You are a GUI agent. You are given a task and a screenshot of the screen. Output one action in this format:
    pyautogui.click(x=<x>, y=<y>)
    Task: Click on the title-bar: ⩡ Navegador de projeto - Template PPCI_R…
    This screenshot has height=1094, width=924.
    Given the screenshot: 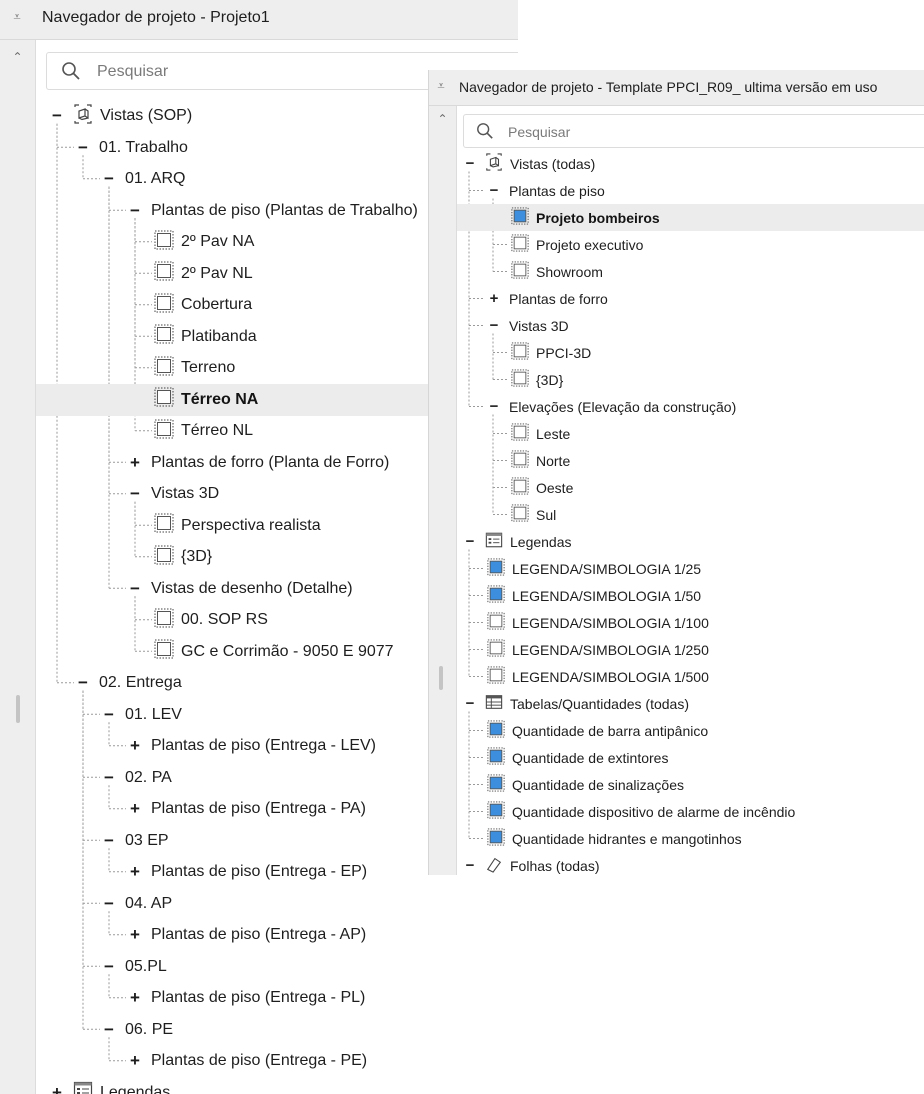 What is the action you would take?
    pyautogui.click(x=676, y=88)
    